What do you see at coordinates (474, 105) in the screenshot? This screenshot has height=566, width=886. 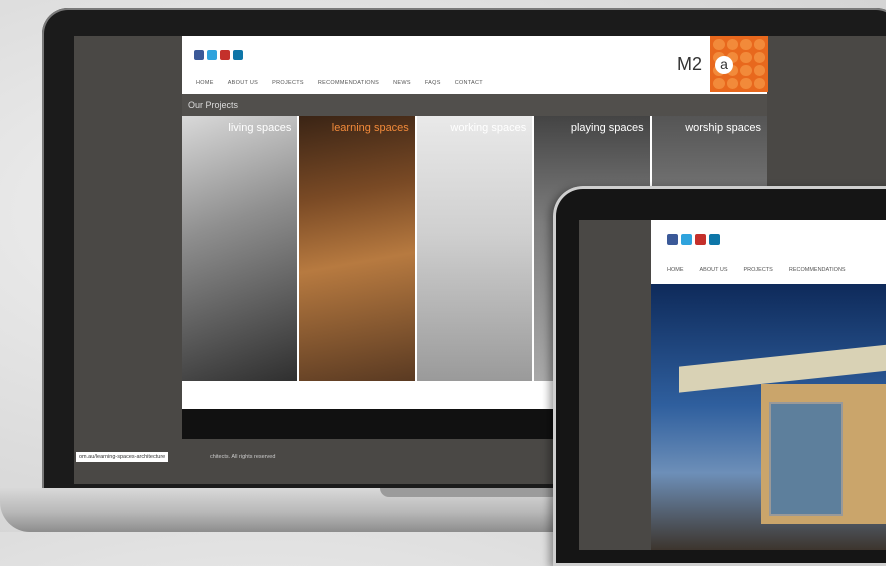 I see `section-title-bar: Our Projects` at bounding box center [474, 105].